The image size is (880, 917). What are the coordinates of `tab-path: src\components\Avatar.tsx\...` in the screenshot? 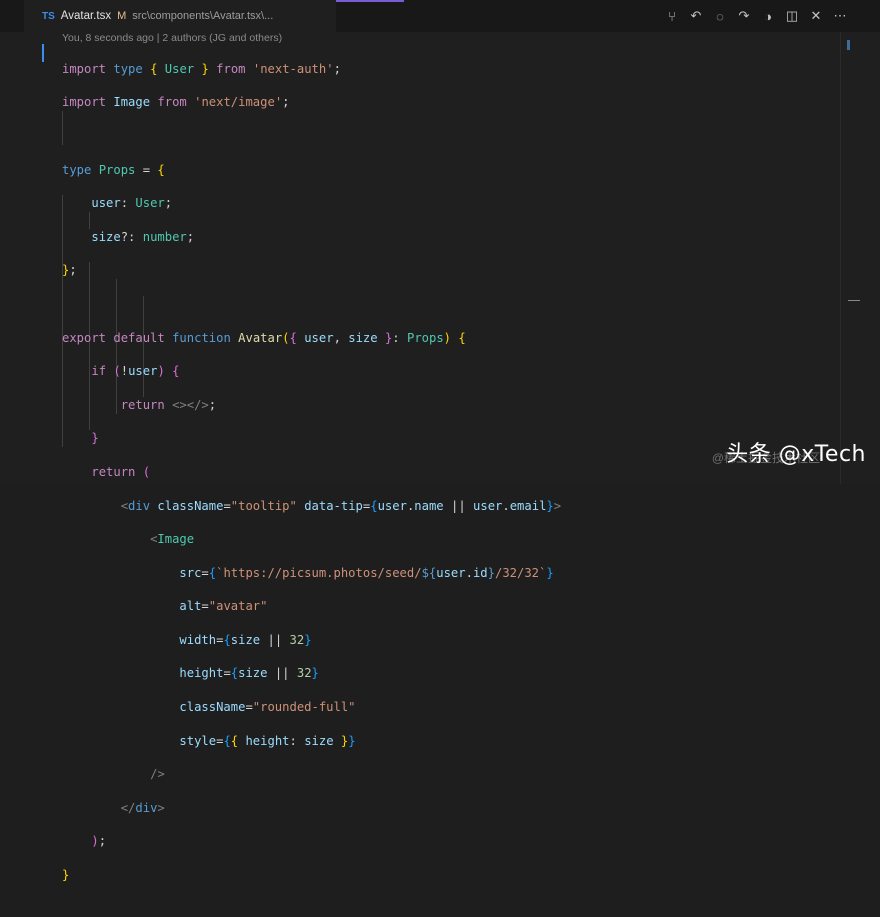 It's located at (203, 16).